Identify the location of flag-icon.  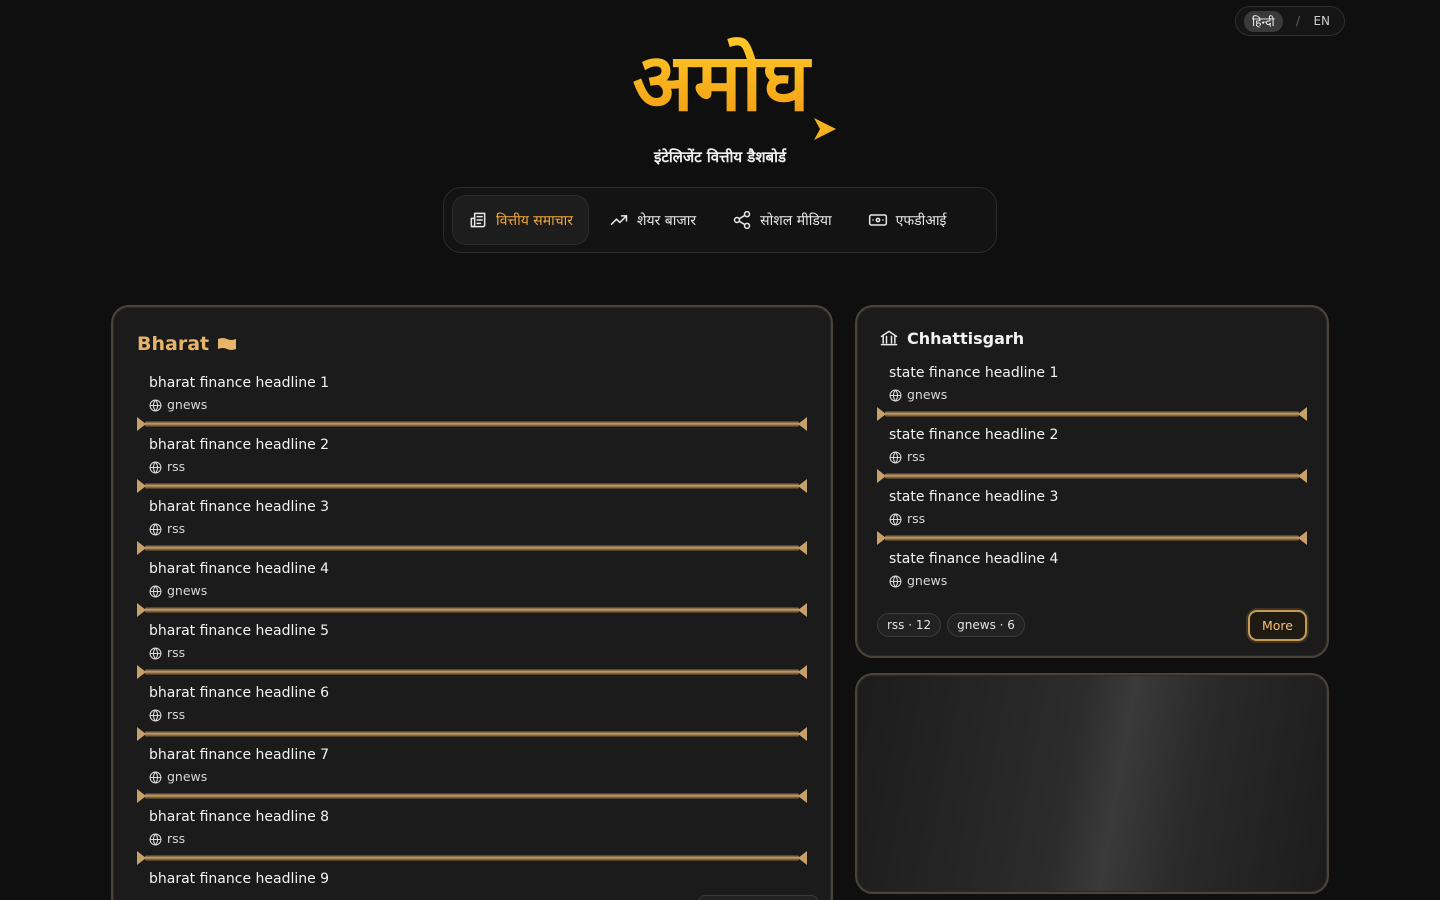
(227, 344).